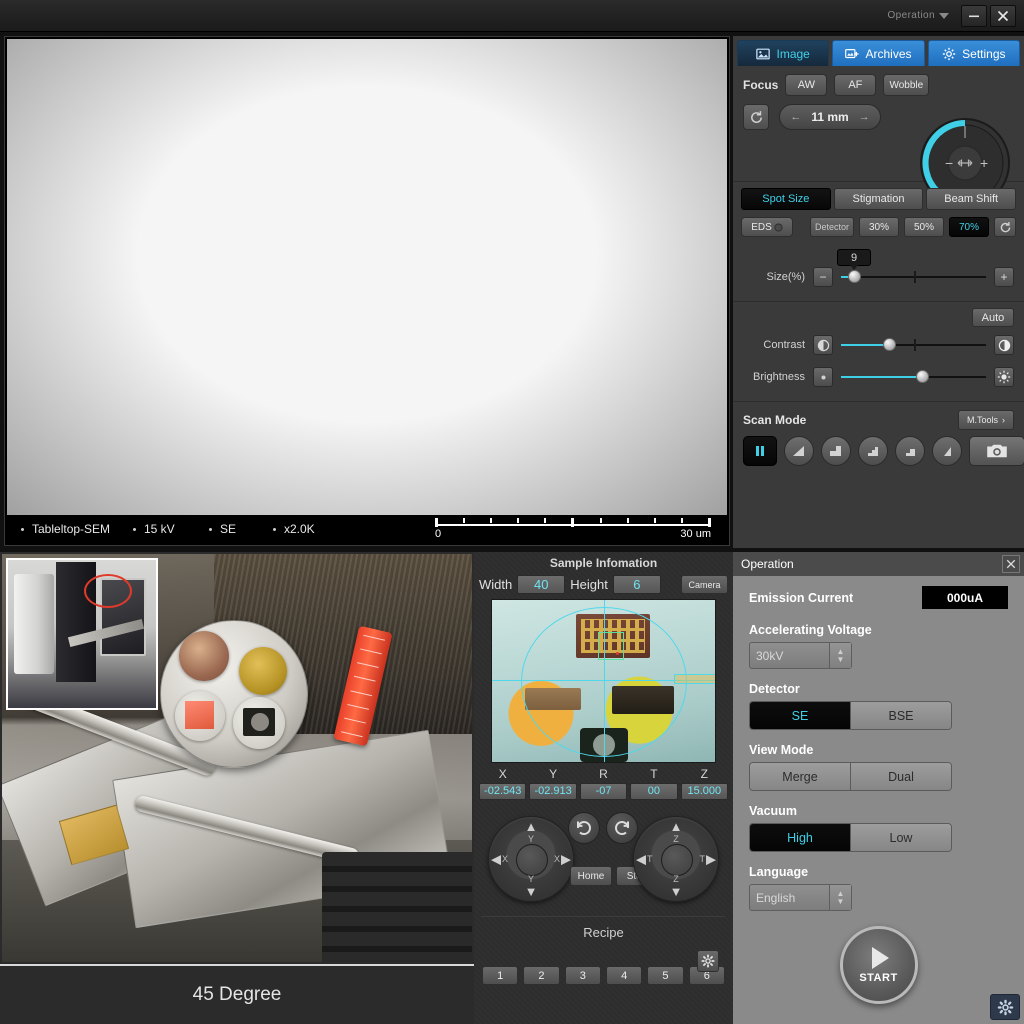 The width and height of the screenshot is (1024, 1024). I want to click on subtab-stigmation: Stigmation, so click(878, 199).